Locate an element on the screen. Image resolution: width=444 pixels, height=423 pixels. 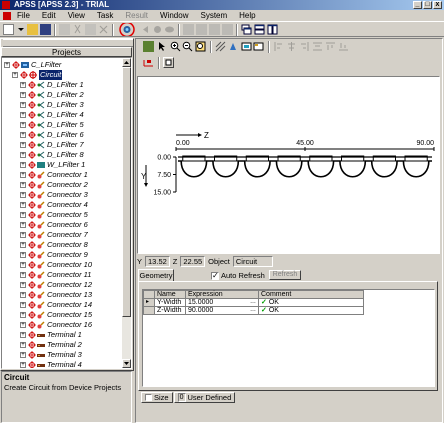
menu-app-icon is located at coordinates (7, 15).